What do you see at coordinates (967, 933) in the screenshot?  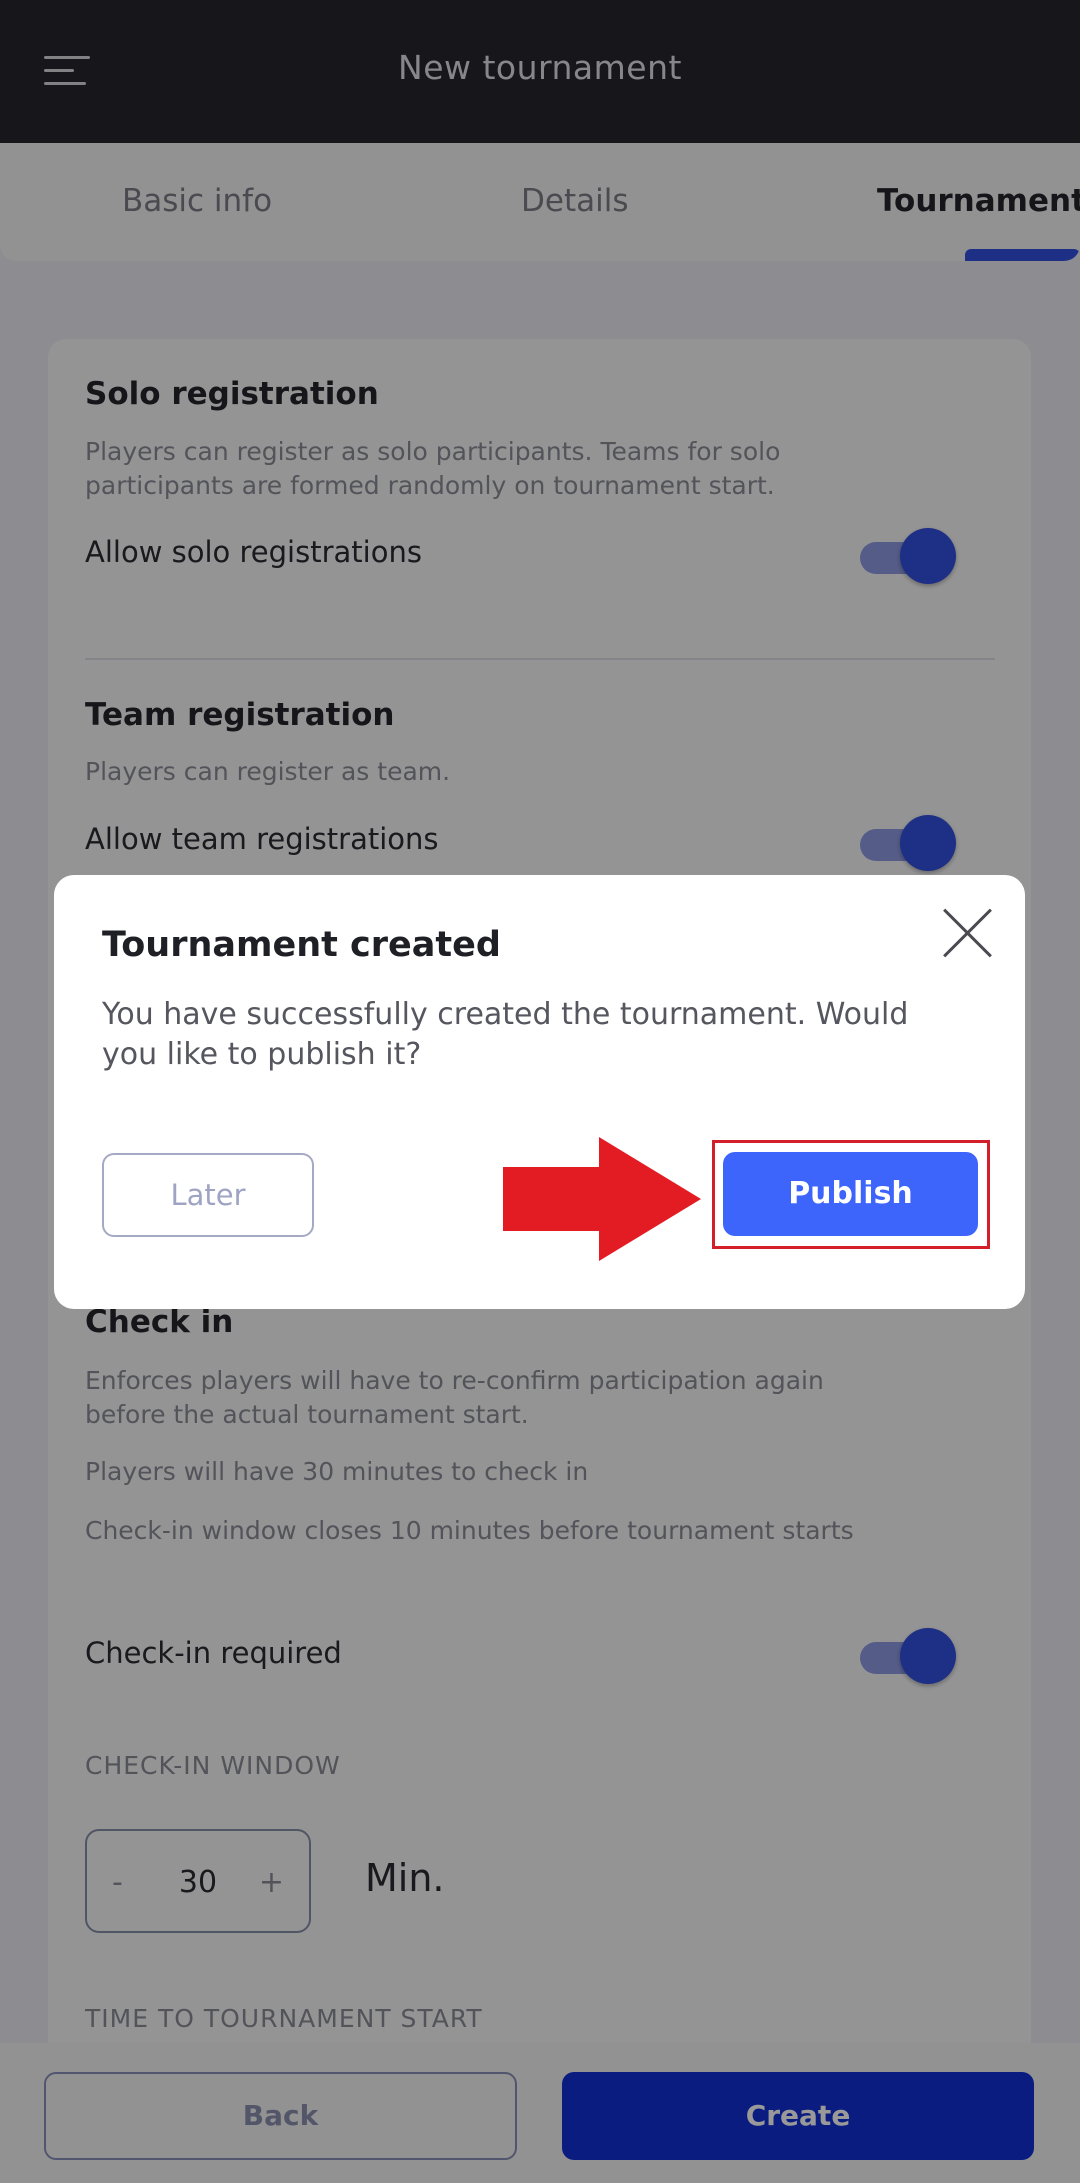 I see `close-icon` at bounding box center [967, 933].